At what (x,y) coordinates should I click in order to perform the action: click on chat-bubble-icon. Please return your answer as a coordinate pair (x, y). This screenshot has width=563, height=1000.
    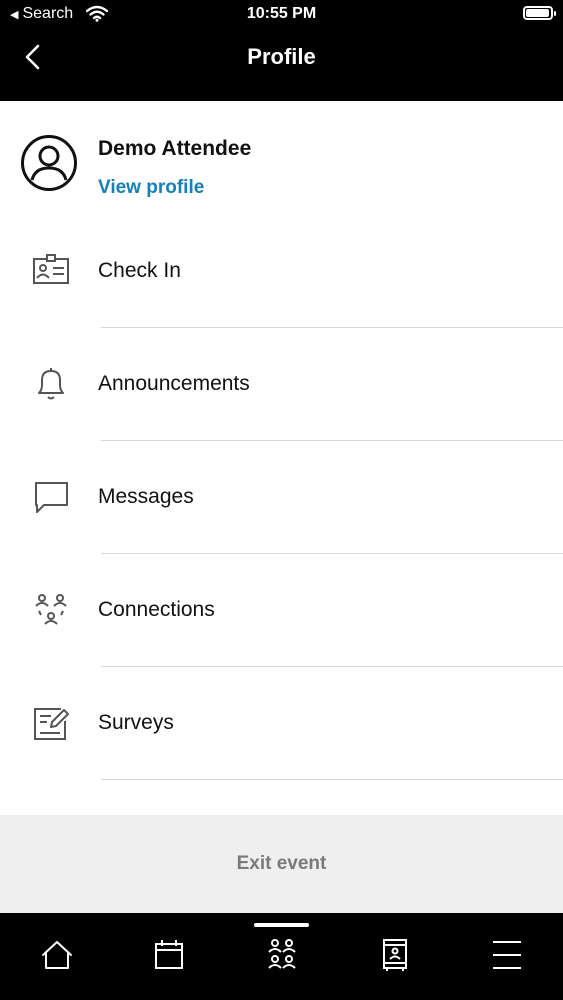
    Looking at the image, I should click on (51, 497).